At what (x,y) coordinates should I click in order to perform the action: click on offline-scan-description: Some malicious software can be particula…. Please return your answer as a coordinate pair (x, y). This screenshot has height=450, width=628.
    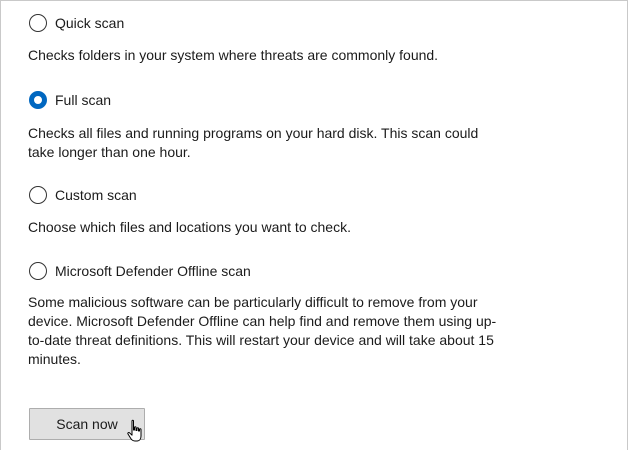
    Looking at the image, I should click on (262, 330).